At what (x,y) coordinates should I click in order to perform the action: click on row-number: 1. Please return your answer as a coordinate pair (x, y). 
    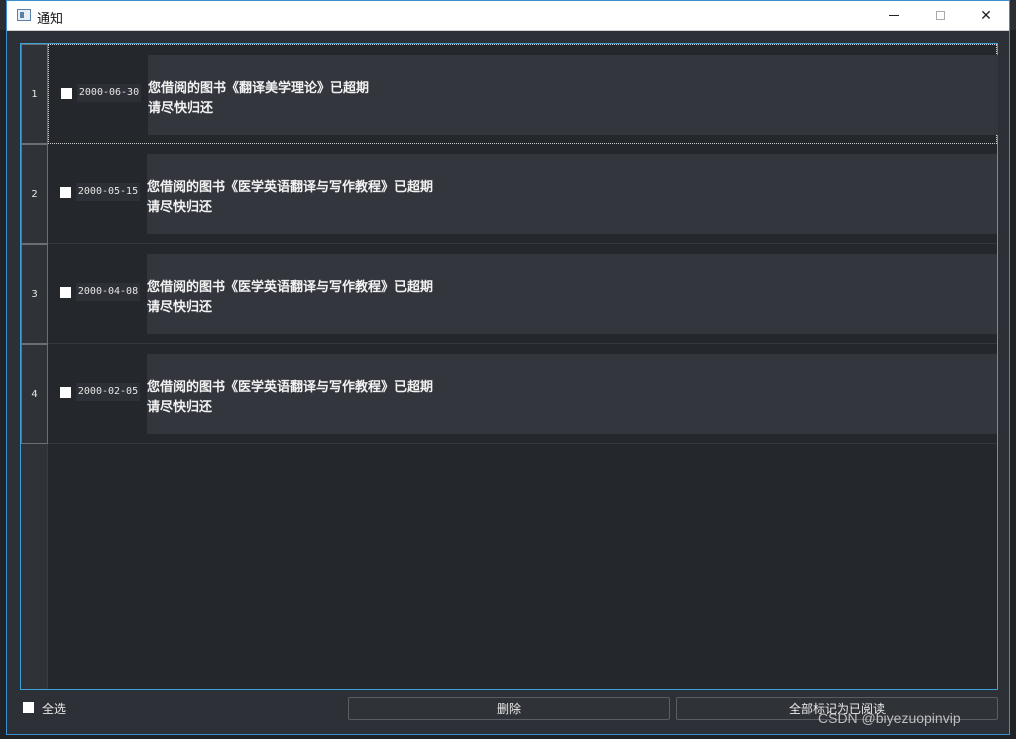
    Looking at the image, I should click on (34, 94).